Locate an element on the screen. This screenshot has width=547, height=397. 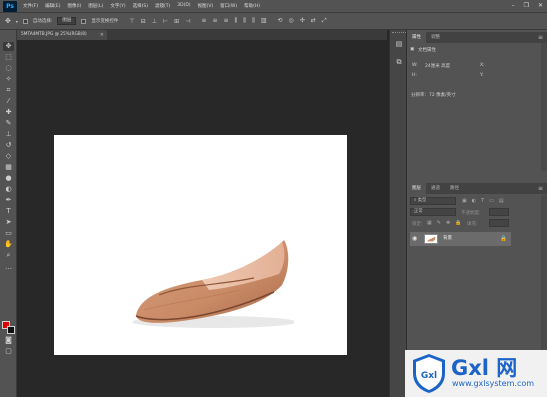
layers-panel-tabs: 图层 通道 路径 ≡ is located at coordinates (477, 188).